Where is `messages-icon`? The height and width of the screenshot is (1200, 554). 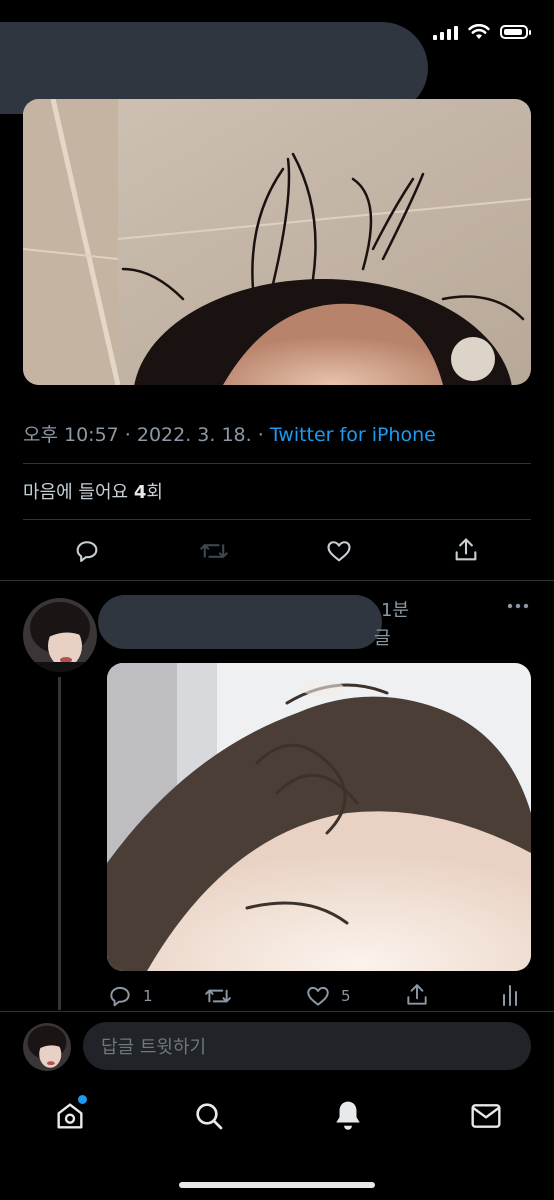 messages-icon is located at coordinates (486, 1116).